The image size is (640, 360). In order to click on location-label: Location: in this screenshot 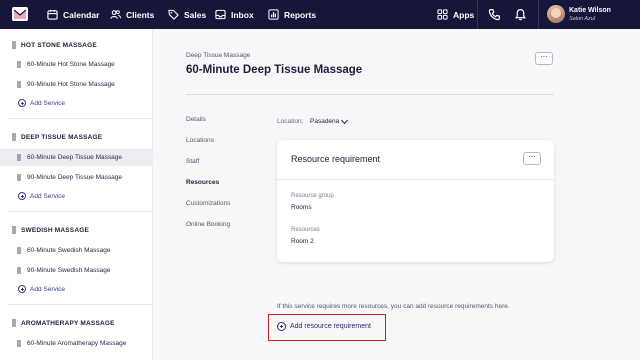, I will do `click(290, 121)`.